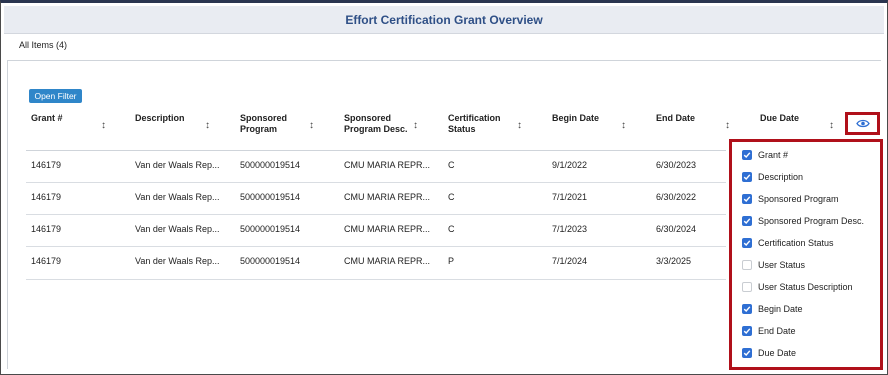 The height and width of the screenshot is (375, 888). Describe the element at coordinates (777, 331) in the screenshot. I see `column-option-label: End Date` at that location.